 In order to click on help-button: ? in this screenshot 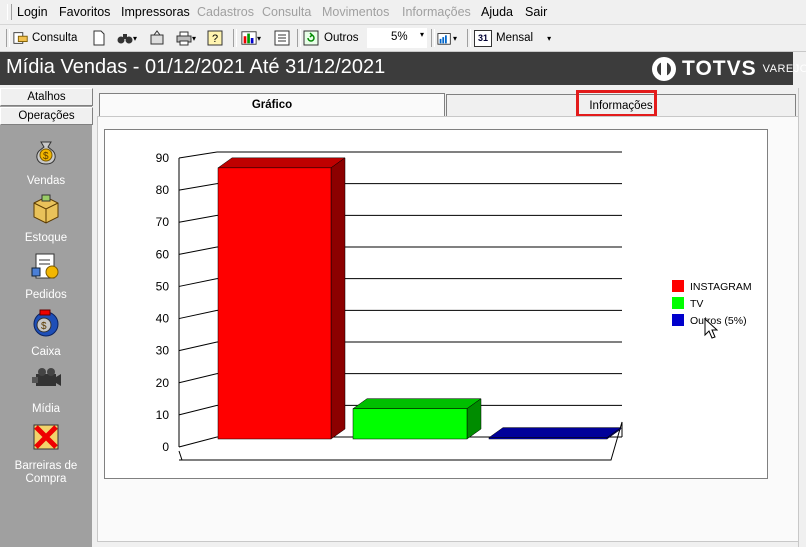, I will do `click(215, 38)`.